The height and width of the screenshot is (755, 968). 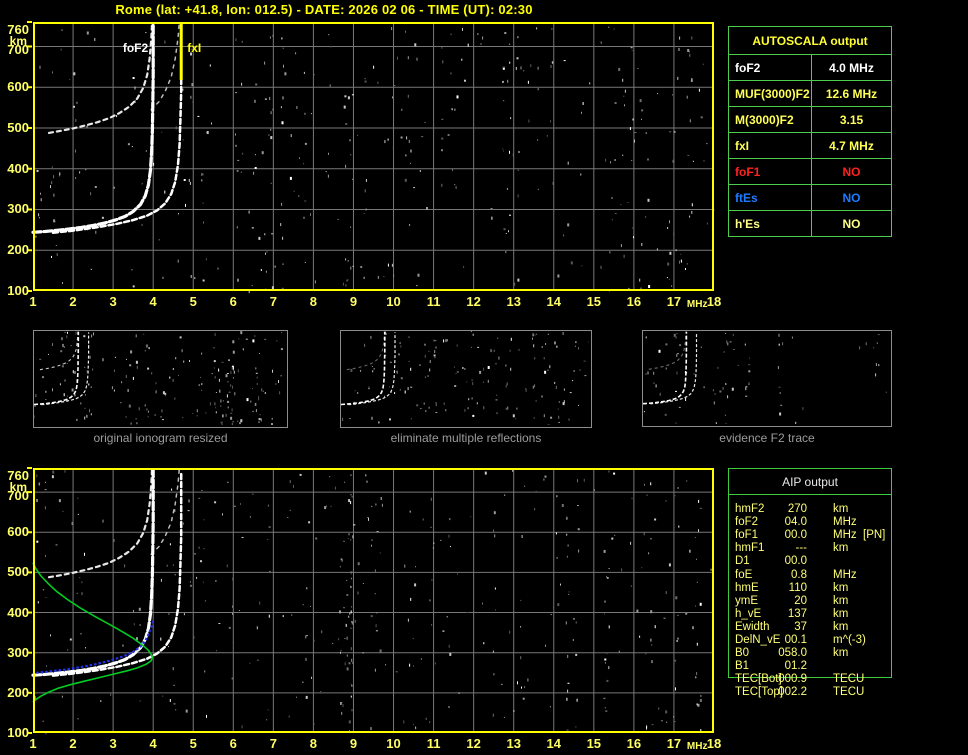 What do you see at coordinates (800, 600) in the screenshot?
I see `aip-row-value: 20` at bounding box center [800, 600].